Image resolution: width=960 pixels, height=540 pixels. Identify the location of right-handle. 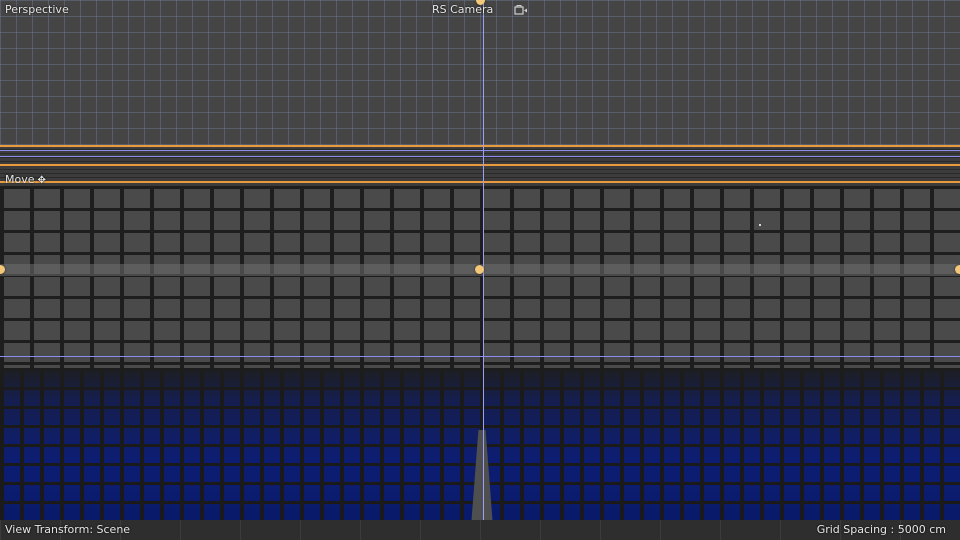
(957, 269).